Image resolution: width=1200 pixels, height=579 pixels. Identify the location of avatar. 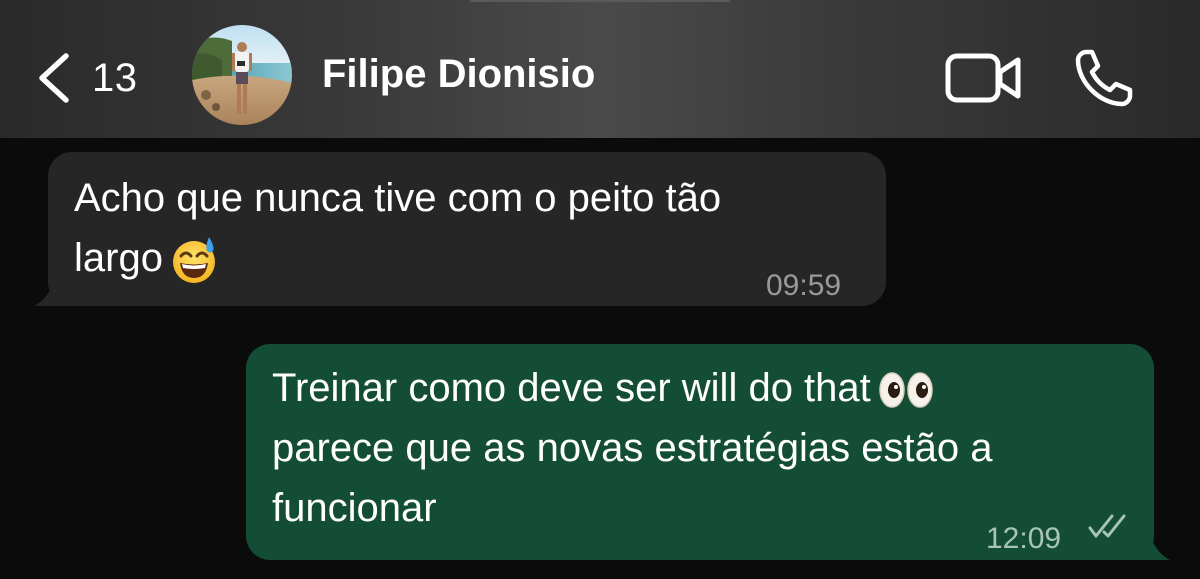
(242, 75).